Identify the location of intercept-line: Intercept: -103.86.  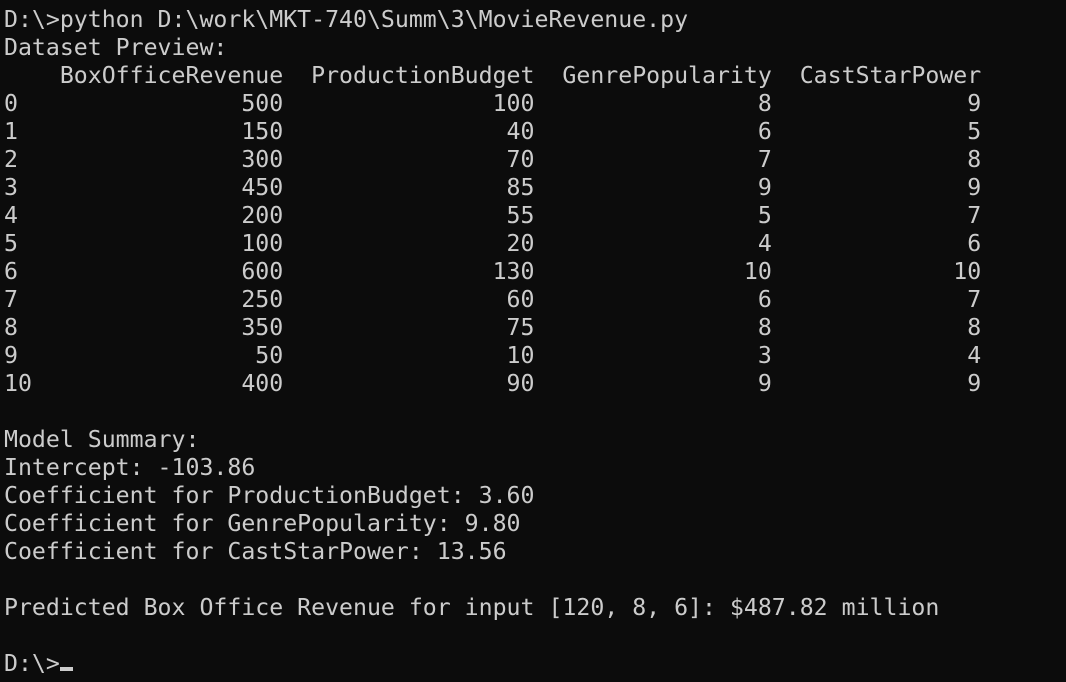
(130, 467).